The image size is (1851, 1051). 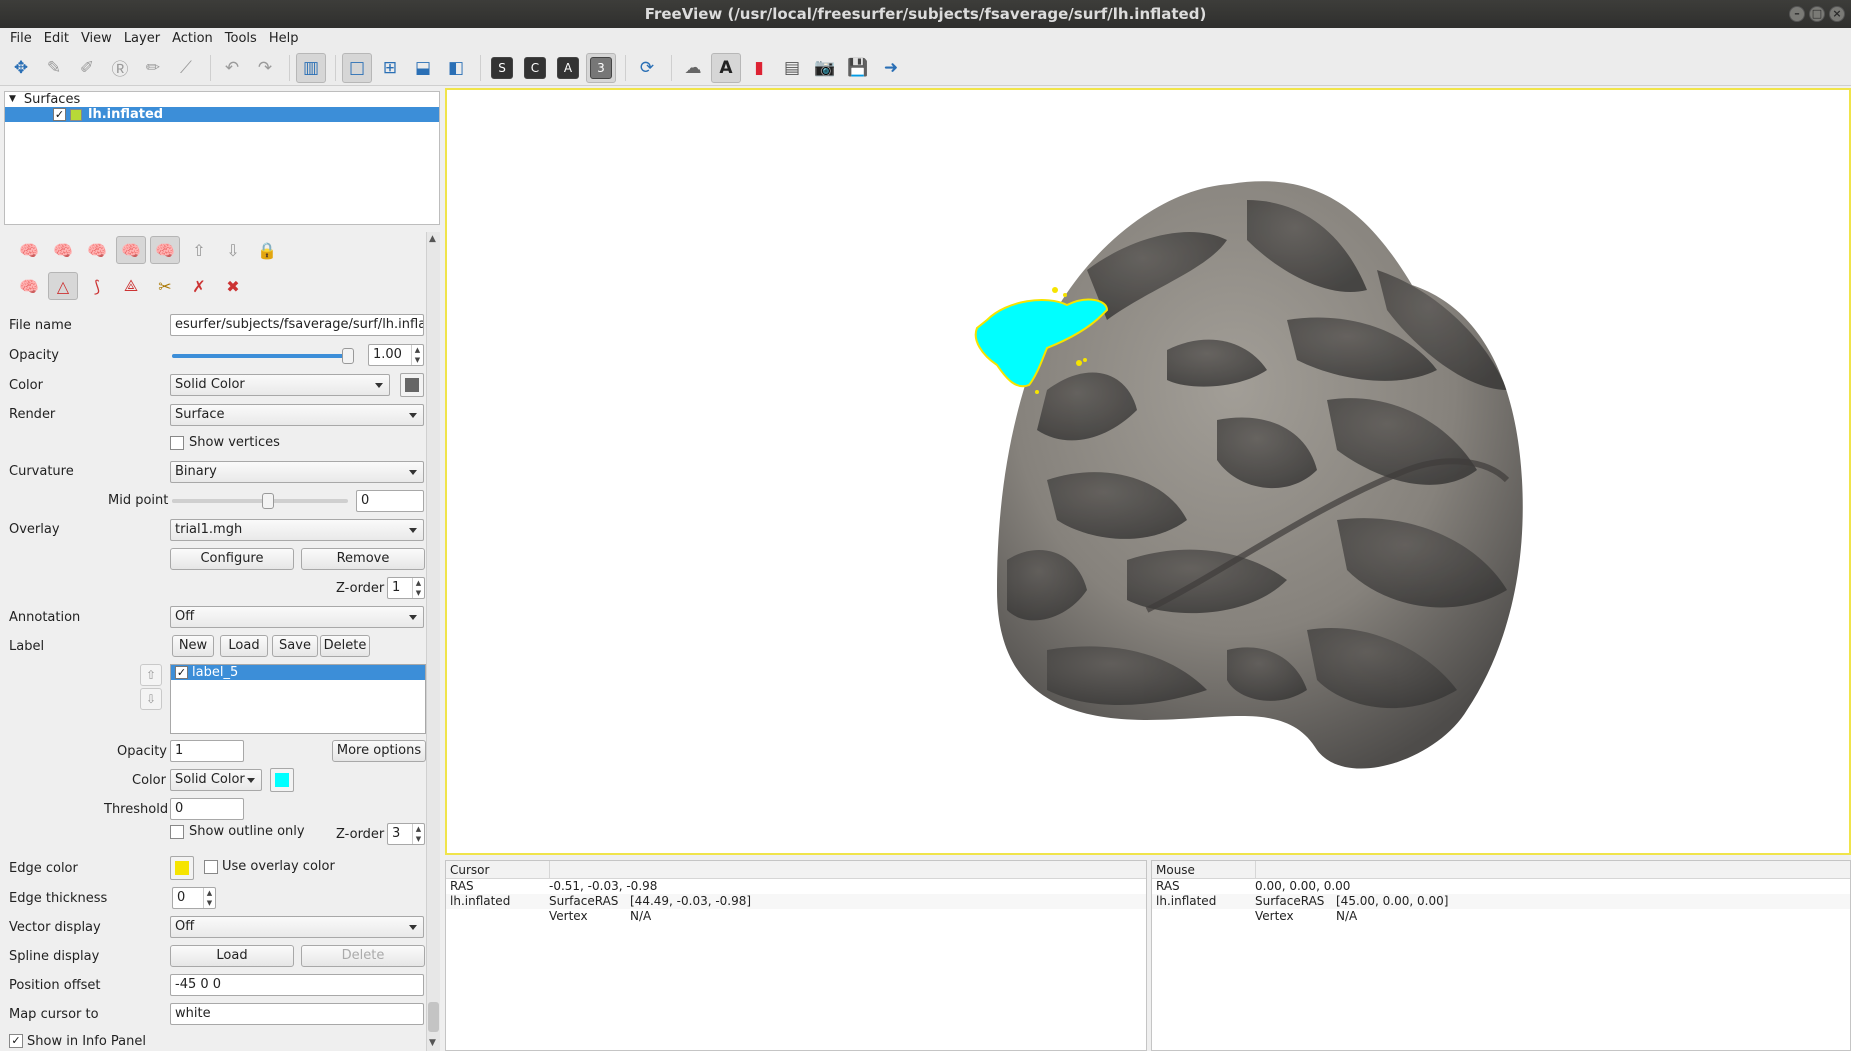 What do you see at coordinates (759, 68) in the screenshot?
I see `show-color-scale-icon: ▮` at bounding box center [759, 68].